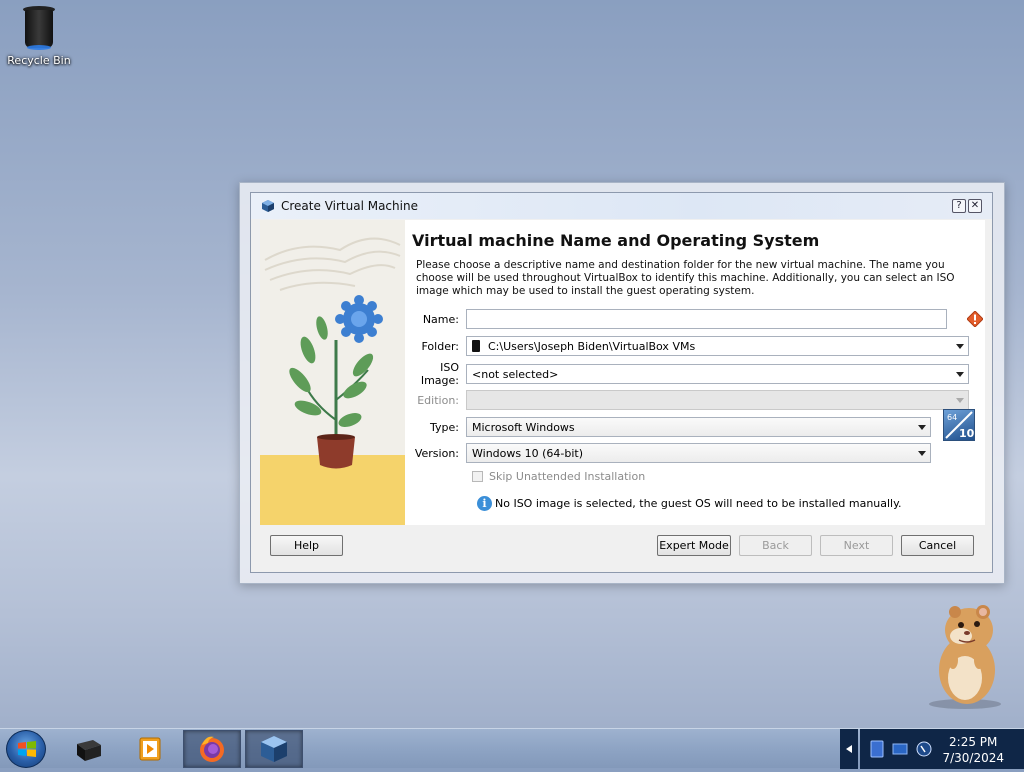 This screenshot has height=772, width=1024. I want to click on edition-label: Edition:, so click(438, 400).